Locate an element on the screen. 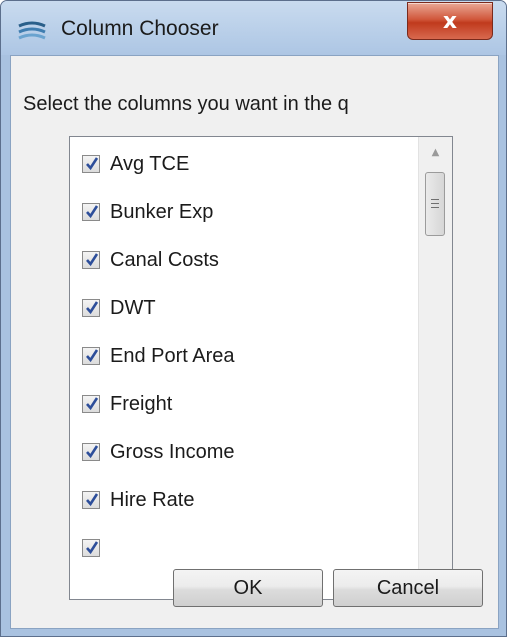 This screenshot has width=507, height=637. list-item-gross-income: Gross Income is located at coordinates (158, 452).